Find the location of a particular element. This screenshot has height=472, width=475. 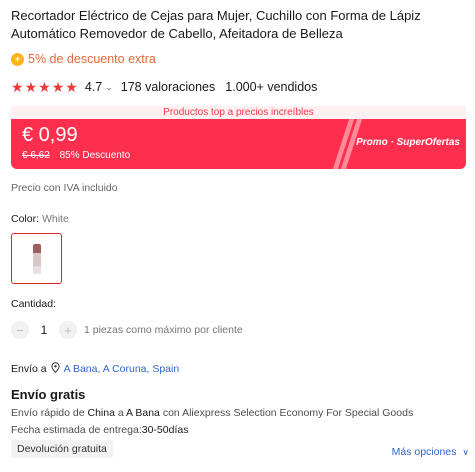

ship-to-label: Envío a is located at coordinates (29, 369).